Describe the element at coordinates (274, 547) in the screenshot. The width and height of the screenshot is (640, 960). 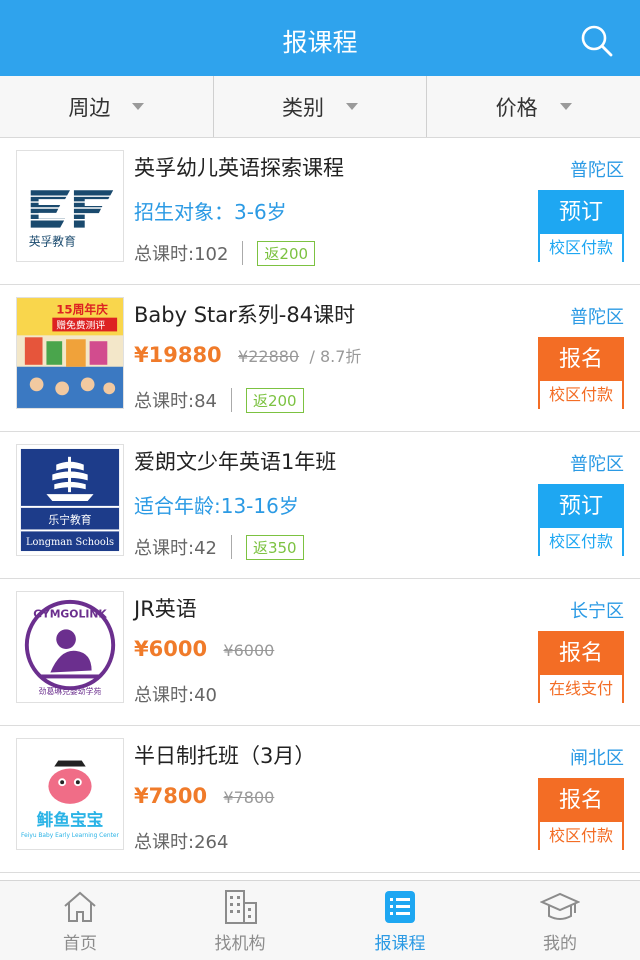
I see `rebate-badge: 返350` at that location.